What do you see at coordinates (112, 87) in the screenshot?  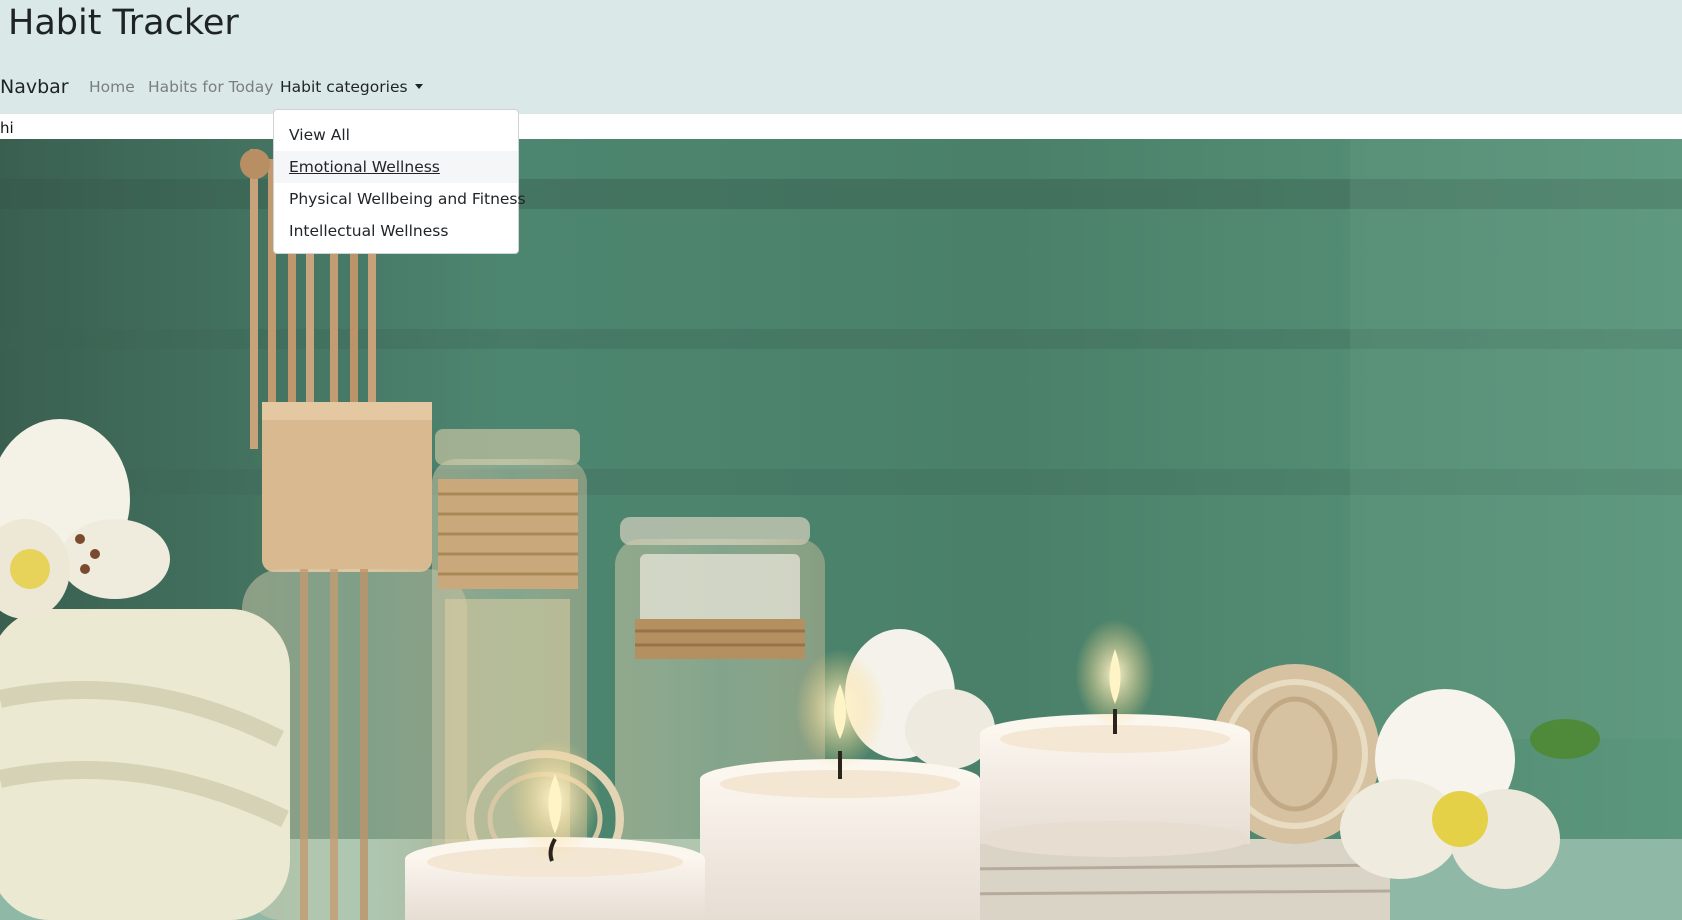 I see `nav-link-home: Home` at bounding box center [112, 87].